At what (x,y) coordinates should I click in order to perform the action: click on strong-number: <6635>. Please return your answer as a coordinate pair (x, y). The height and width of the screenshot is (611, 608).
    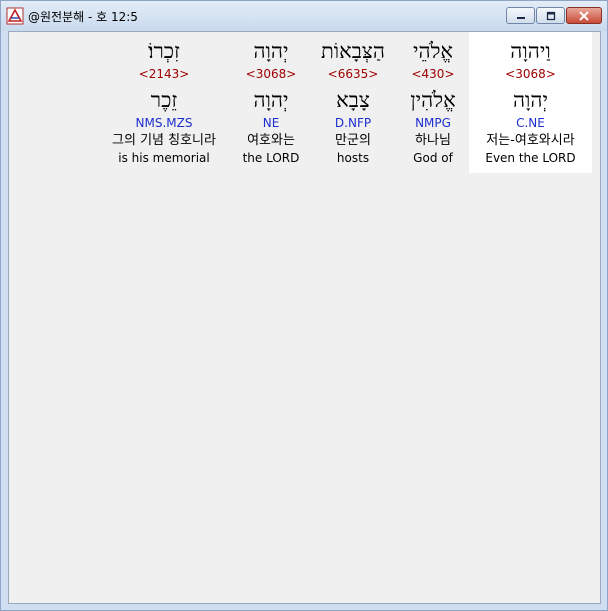
    Looking at the image, I should click on (353, 74).